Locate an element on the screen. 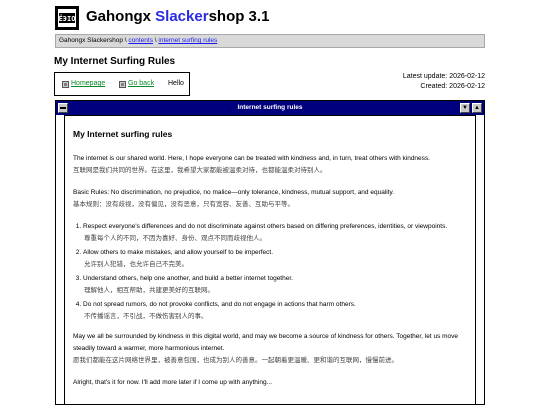  site-title-part2: shop 3.1 is located at coordinates (239, 16).